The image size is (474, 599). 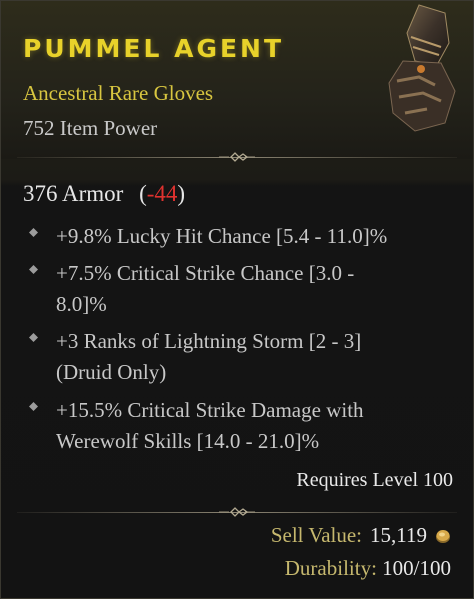 I want to click on sell-label: Sell Value:, so click(x=316, y=535).